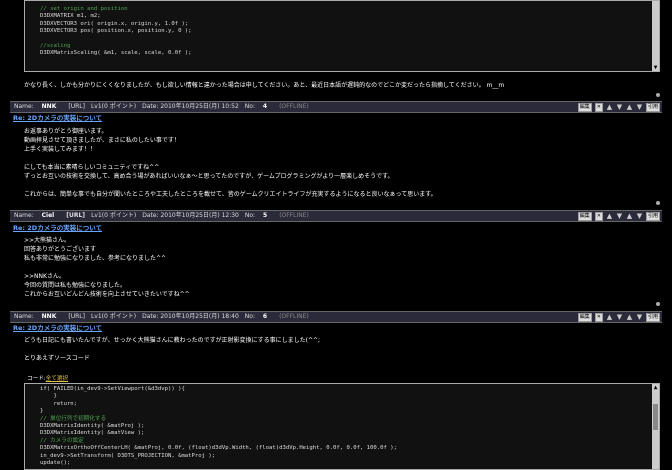 Image resolution: width=672 pixels, height=470 pixels. I want to click on post-line: >>NNKさん。, so click(44, 276).